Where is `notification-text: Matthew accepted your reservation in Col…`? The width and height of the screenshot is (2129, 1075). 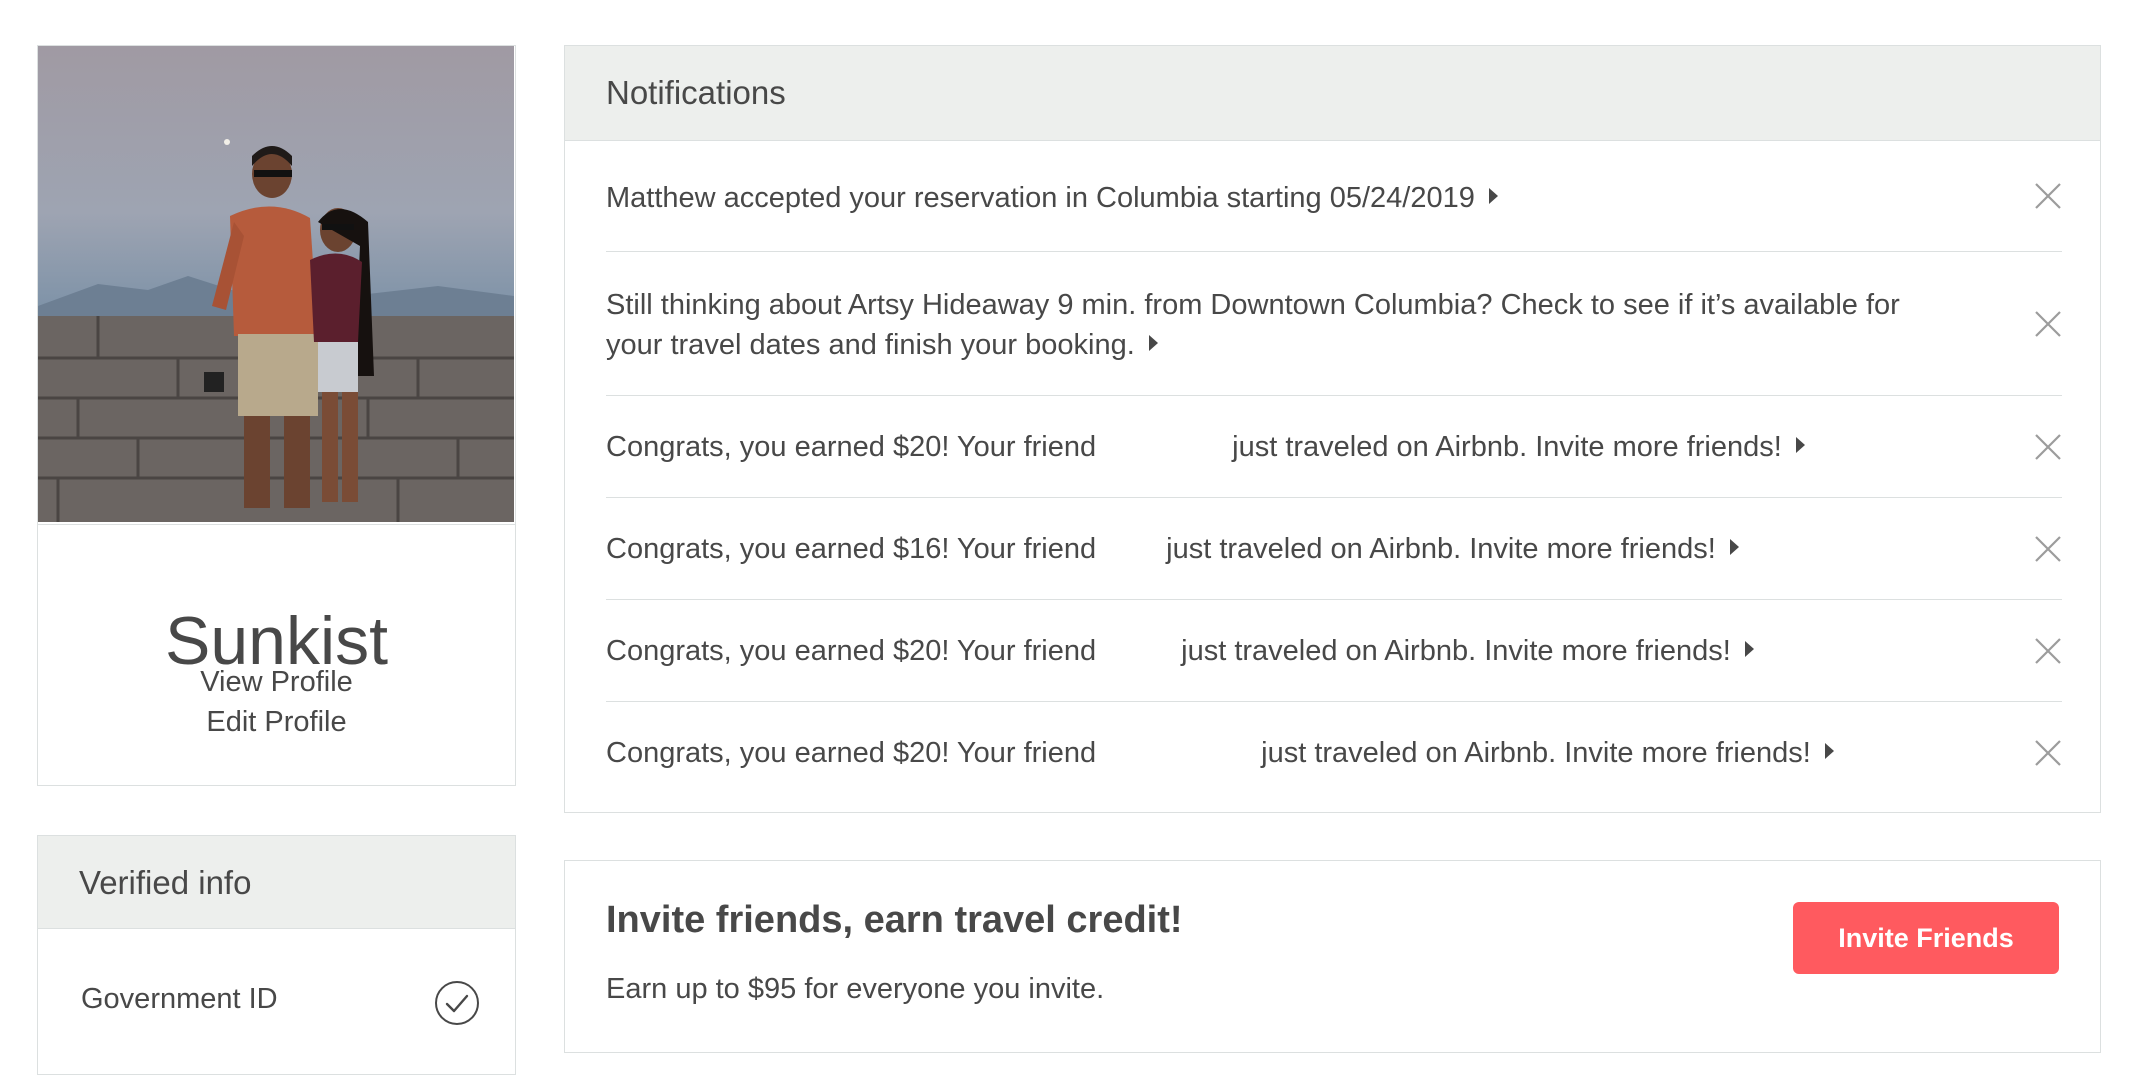 notification-text: Matthew accepted your reservation in Col… is located at coordinates (1040, 198).